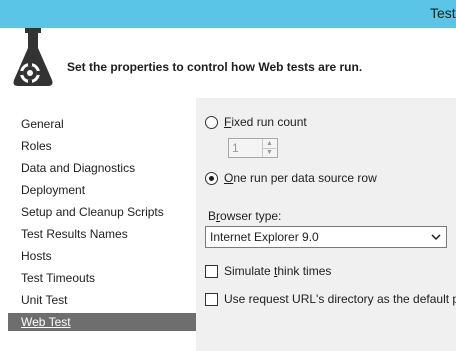  What do you see at coordinates (436, 237) in the screenshot?
I see `chevron-down-icon` at bounding box center [436, 237].